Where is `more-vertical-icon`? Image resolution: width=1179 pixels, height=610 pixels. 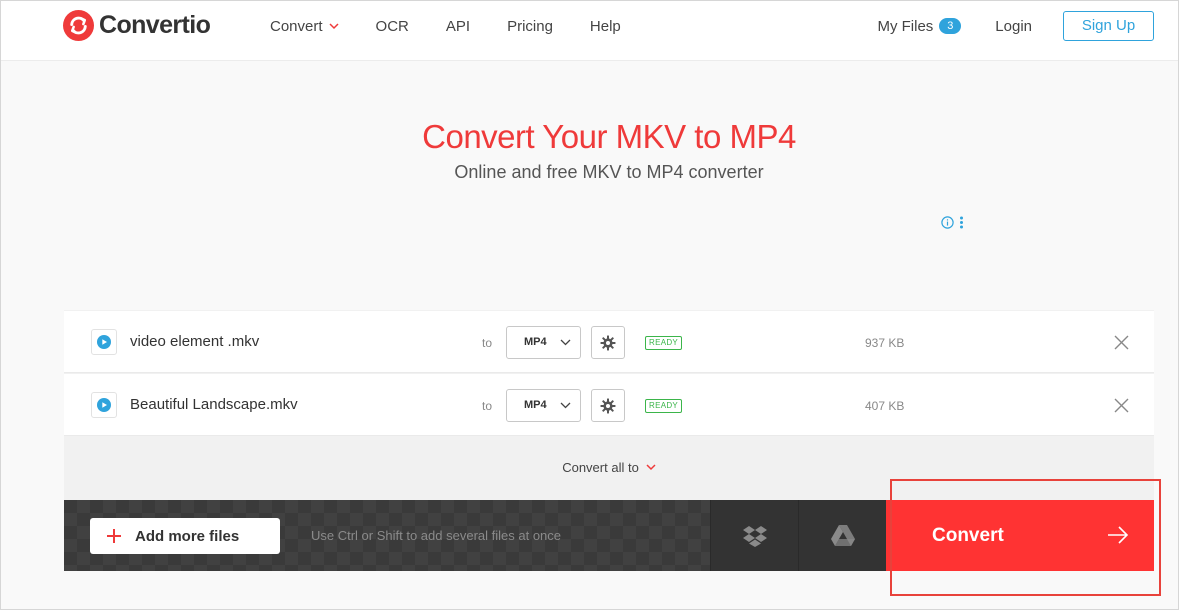
more-vertical-icon is located at coordinates (961, 222).